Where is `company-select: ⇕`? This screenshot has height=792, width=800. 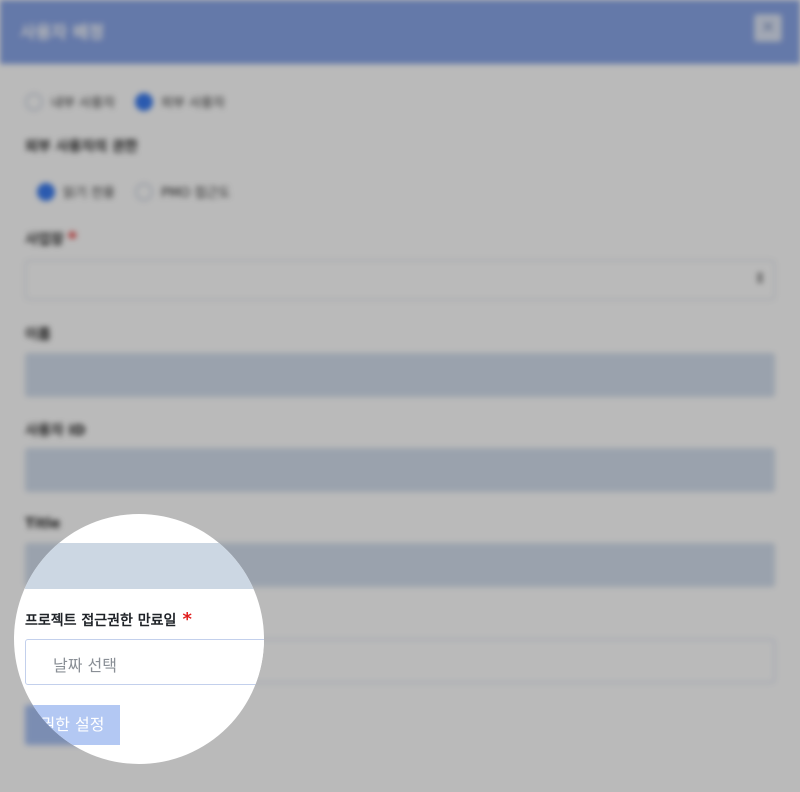 company-select: ⇕ is located at coordinates (400, 280).